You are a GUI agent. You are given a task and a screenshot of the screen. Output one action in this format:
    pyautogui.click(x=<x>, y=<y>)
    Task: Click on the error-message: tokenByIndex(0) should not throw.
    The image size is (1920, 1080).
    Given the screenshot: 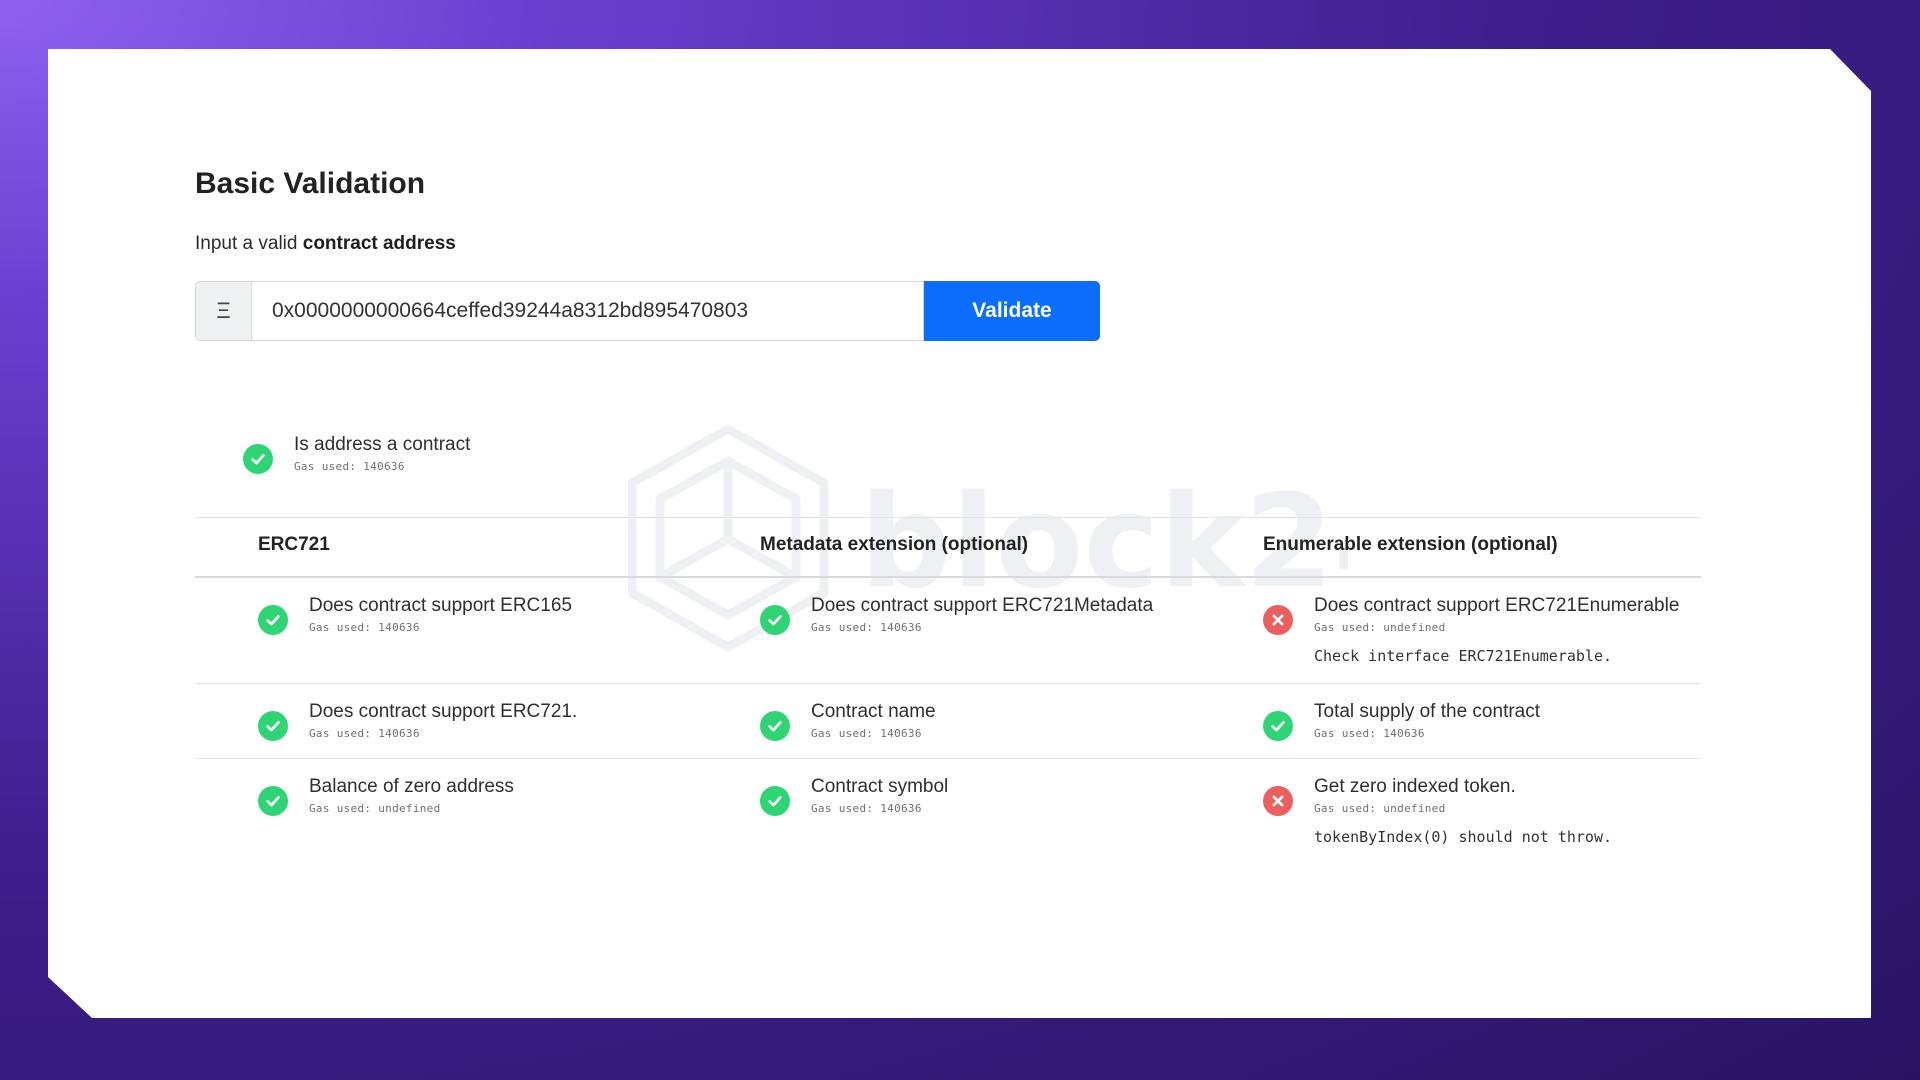 What is the action you would take?
    pyautogui.click(x=1463, y=837)
    